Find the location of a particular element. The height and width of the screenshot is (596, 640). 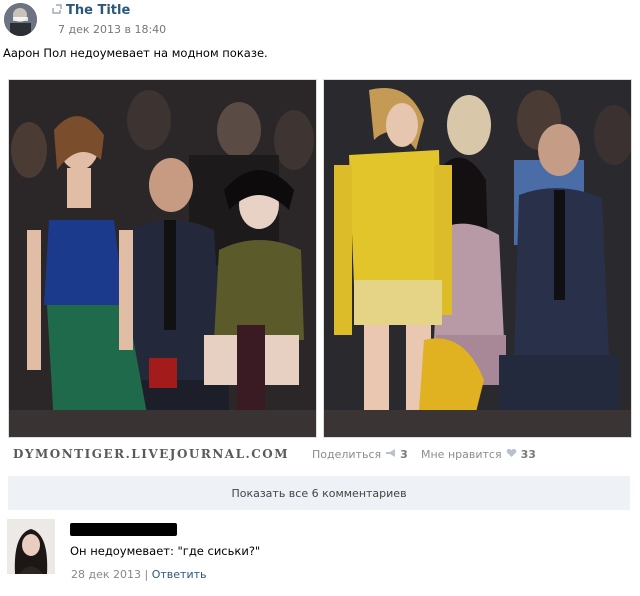

comment-text: Он недоумевает: "где сиськи?" is located at coordinates (165, 551).